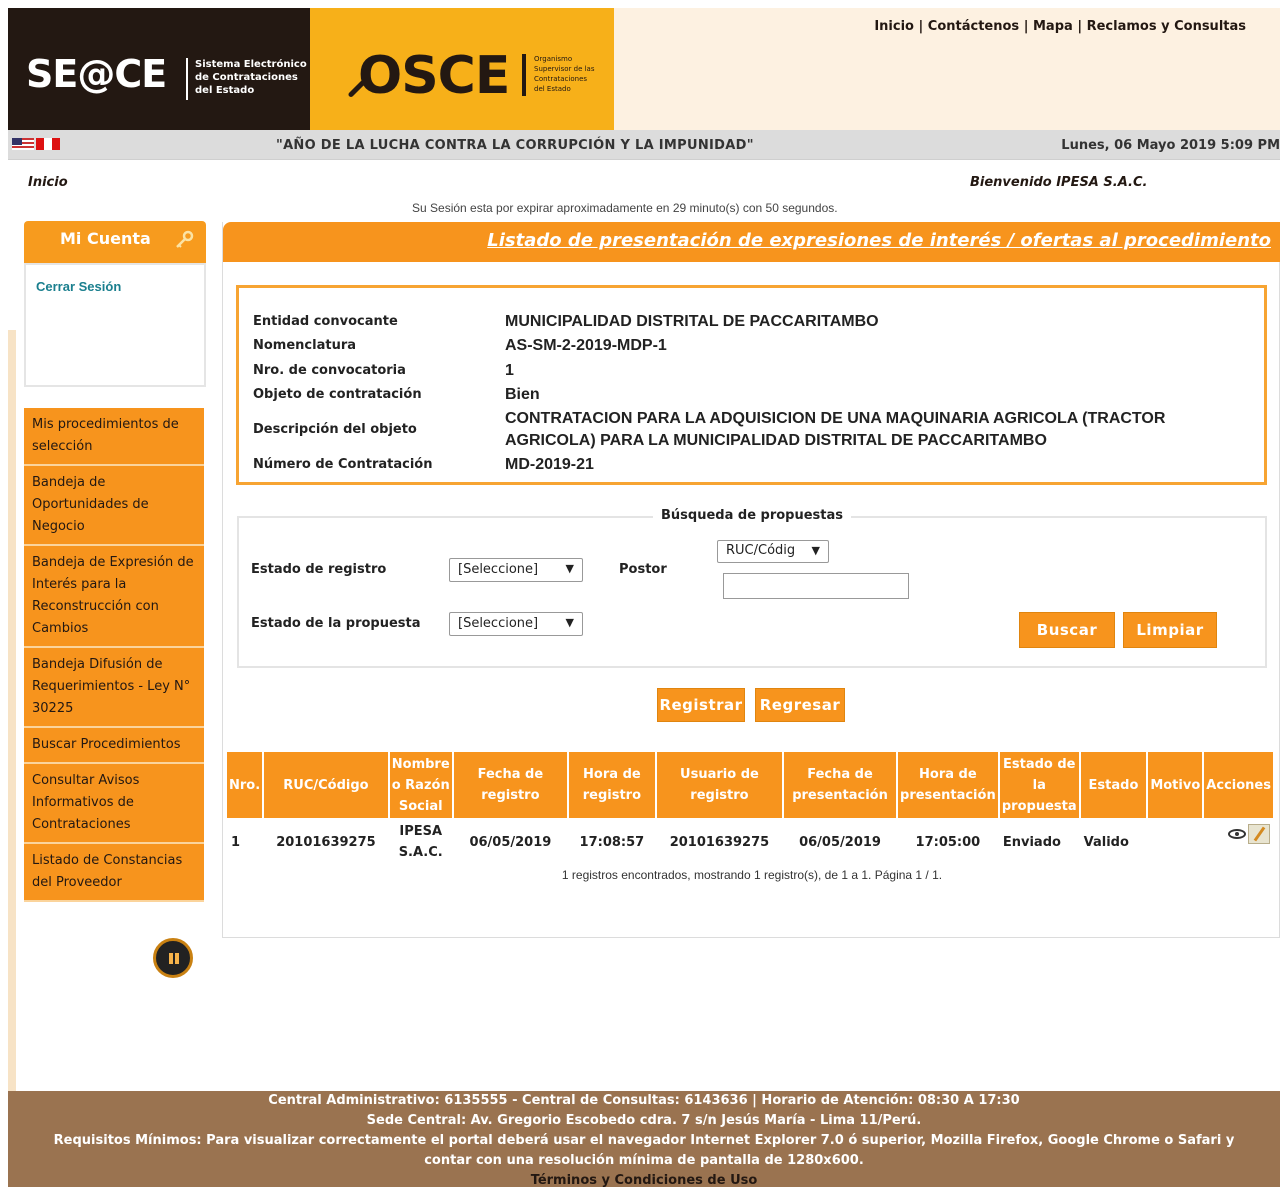  What do you see at coordinates (552, 89) in the screenshot?
I see `osce-subtitle-line: del Estado` at bounding box center [552, 89].